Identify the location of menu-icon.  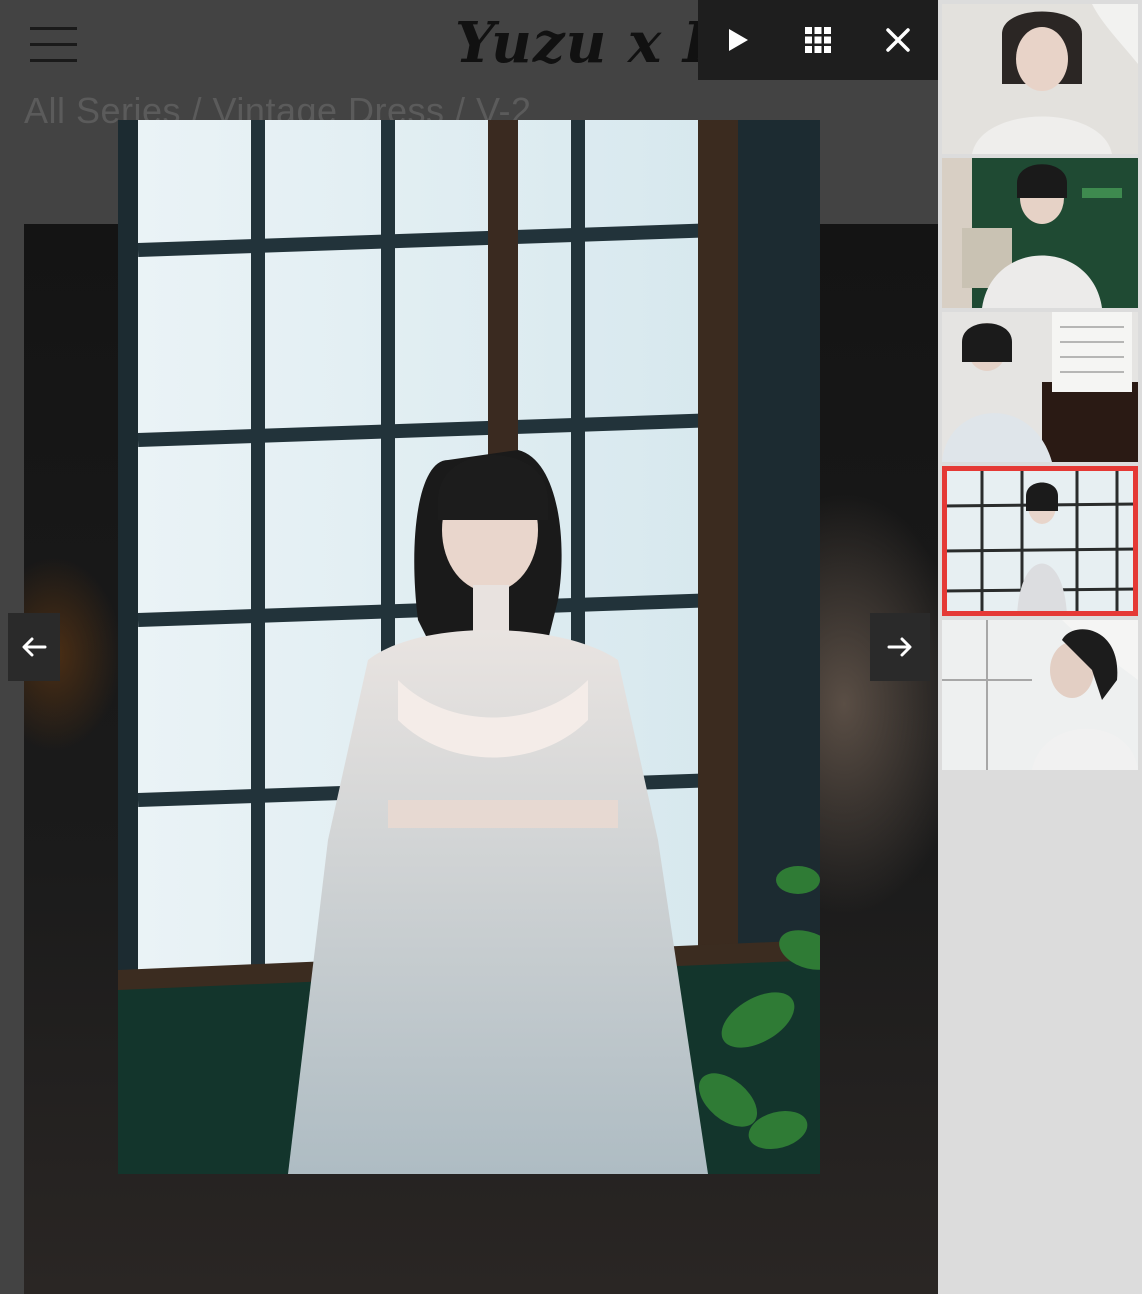
(53, 45).